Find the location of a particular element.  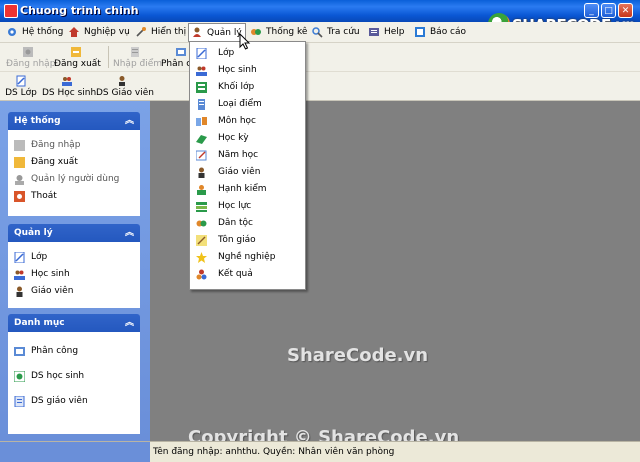

sidebar-item-giao-vien: Giáo viên is located at coordinates (74, 291).